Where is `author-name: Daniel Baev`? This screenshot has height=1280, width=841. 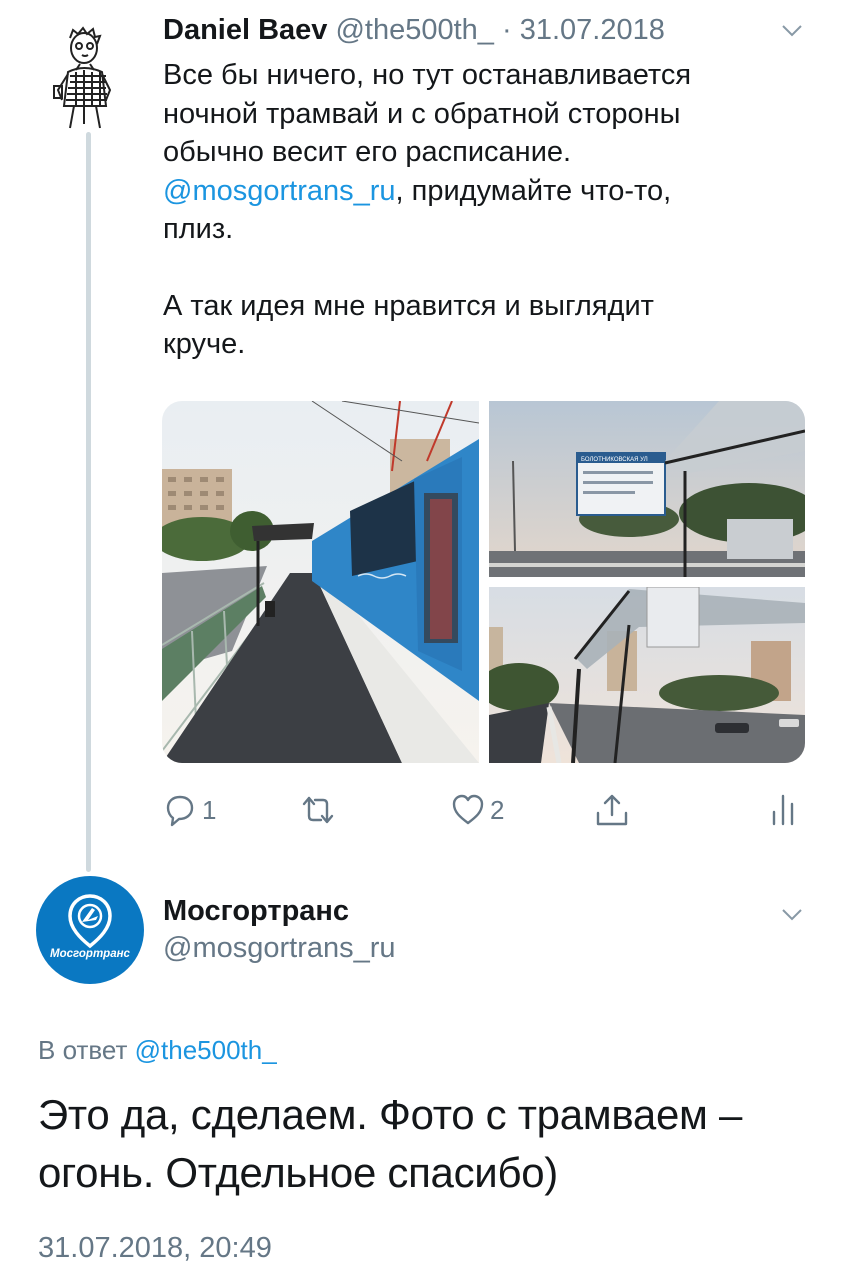 author-name: Daniel Baev is located at coordinates (245, 30).